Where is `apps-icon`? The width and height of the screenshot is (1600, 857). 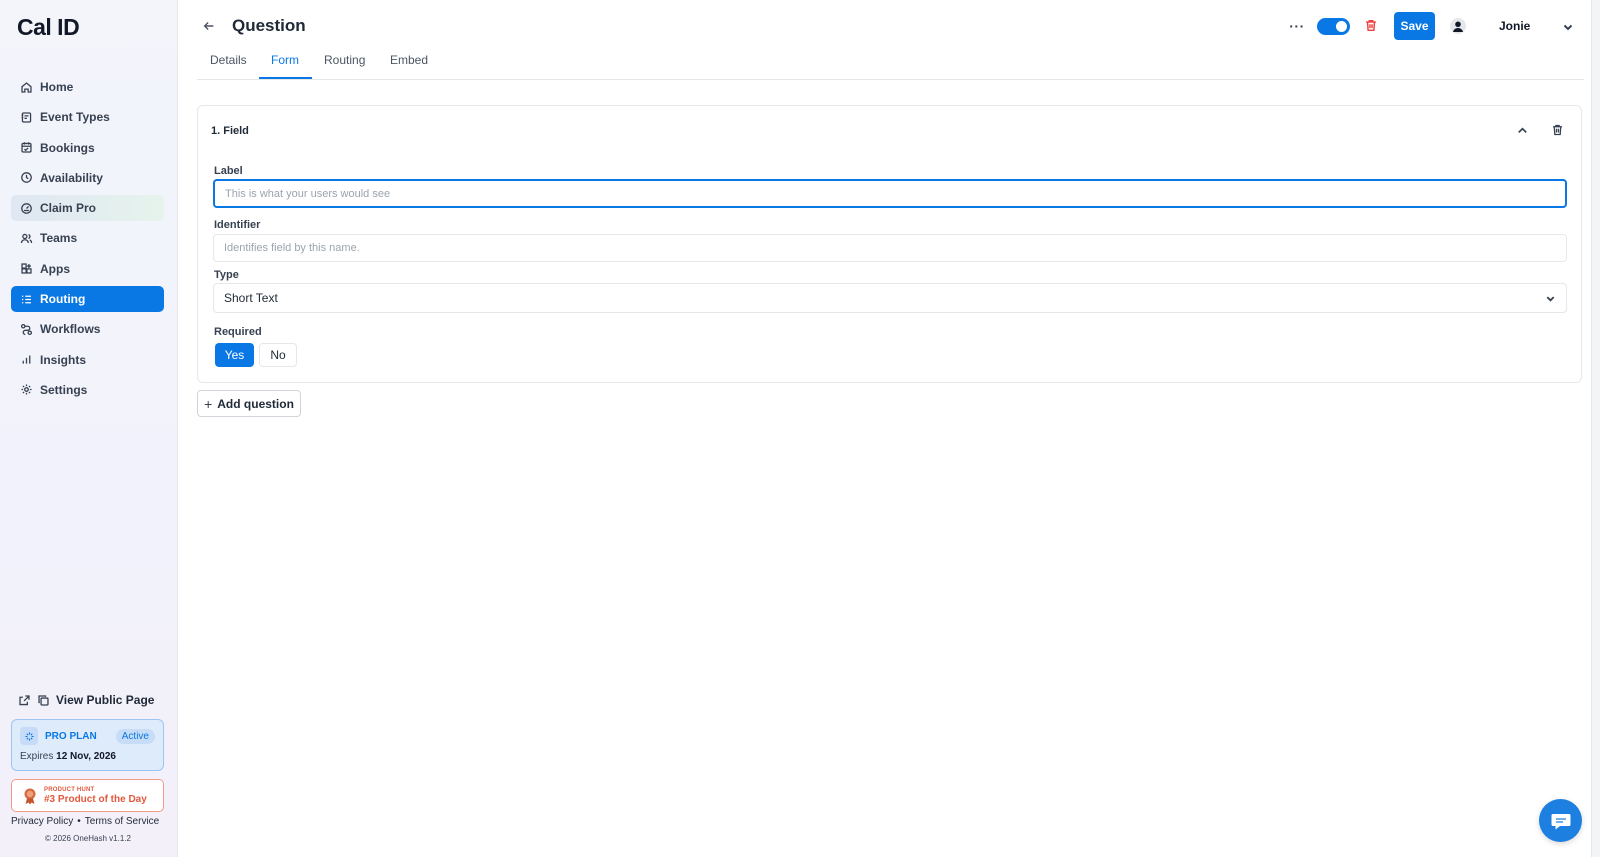
apps-icon is located at coordinates (26, 269).